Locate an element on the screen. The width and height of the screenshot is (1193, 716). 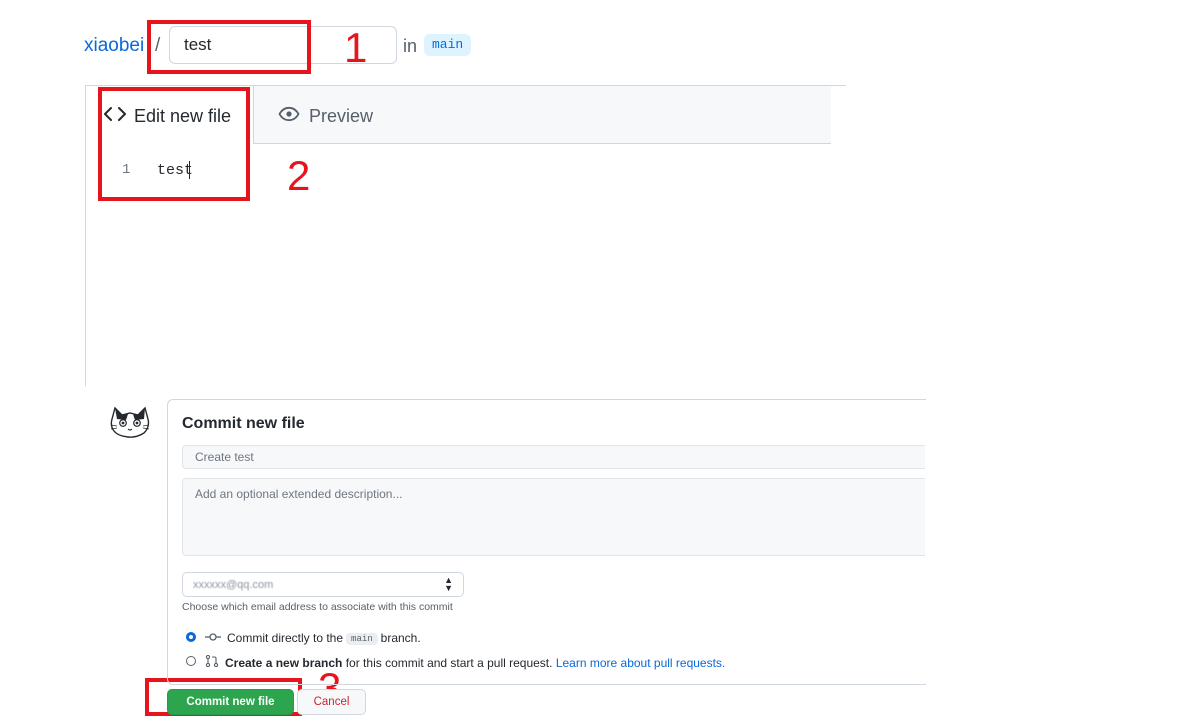
cancel-button: Cancel is located at coordinates (331, 702).